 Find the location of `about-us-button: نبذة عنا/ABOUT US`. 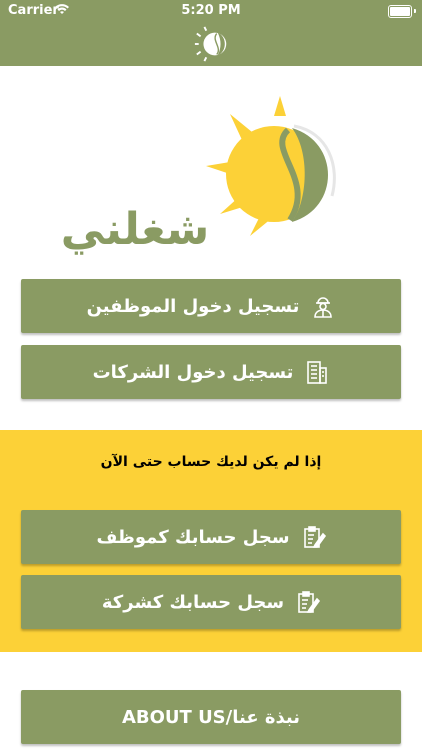

about-us-button: نبذة عنا/ABOUT US is located at coordinates (211, 717).